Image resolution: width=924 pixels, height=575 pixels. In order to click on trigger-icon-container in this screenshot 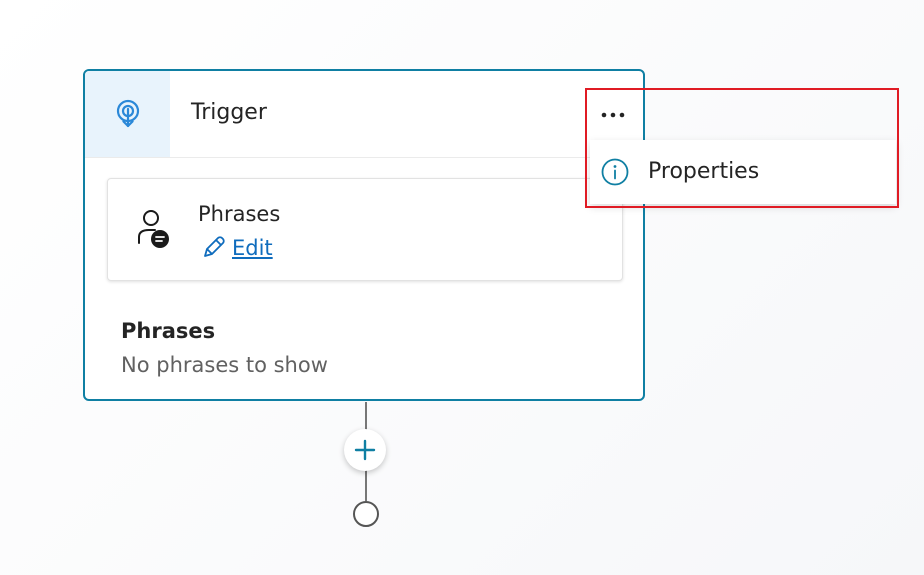, I will do `click(127, 114)`.